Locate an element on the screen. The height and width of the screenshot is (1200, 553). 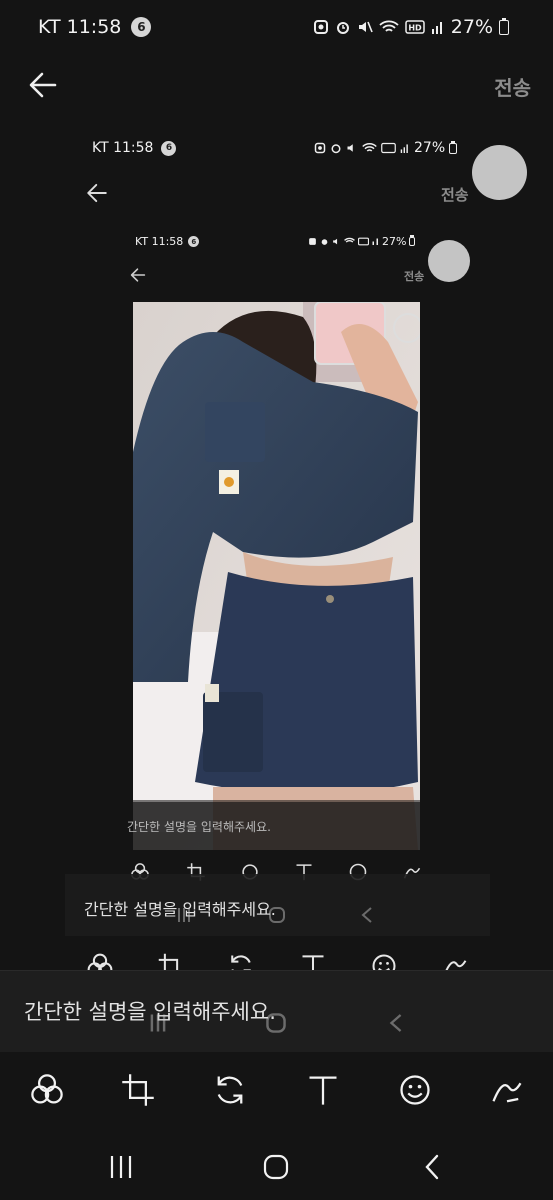
draw-button is located at coordinates (507, 1090).